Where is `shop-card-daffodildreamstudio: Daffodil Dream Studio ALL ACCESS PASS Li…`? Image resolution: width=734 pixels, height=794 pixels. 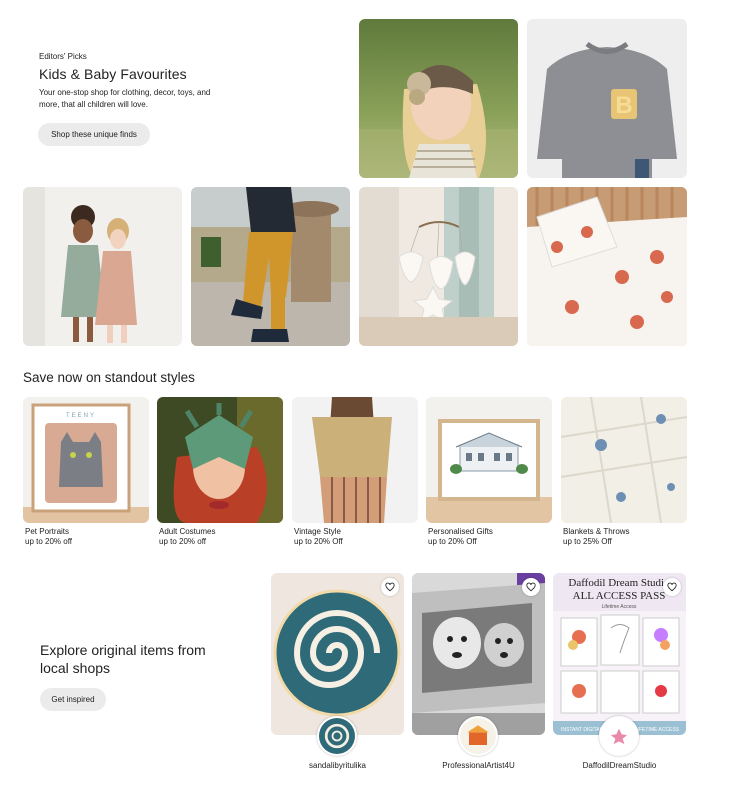 shop-card-daffodildreamstudio: Daffodil Dream Studio ALL ACCESS PASS Li… is located at coordinates (619, 654).